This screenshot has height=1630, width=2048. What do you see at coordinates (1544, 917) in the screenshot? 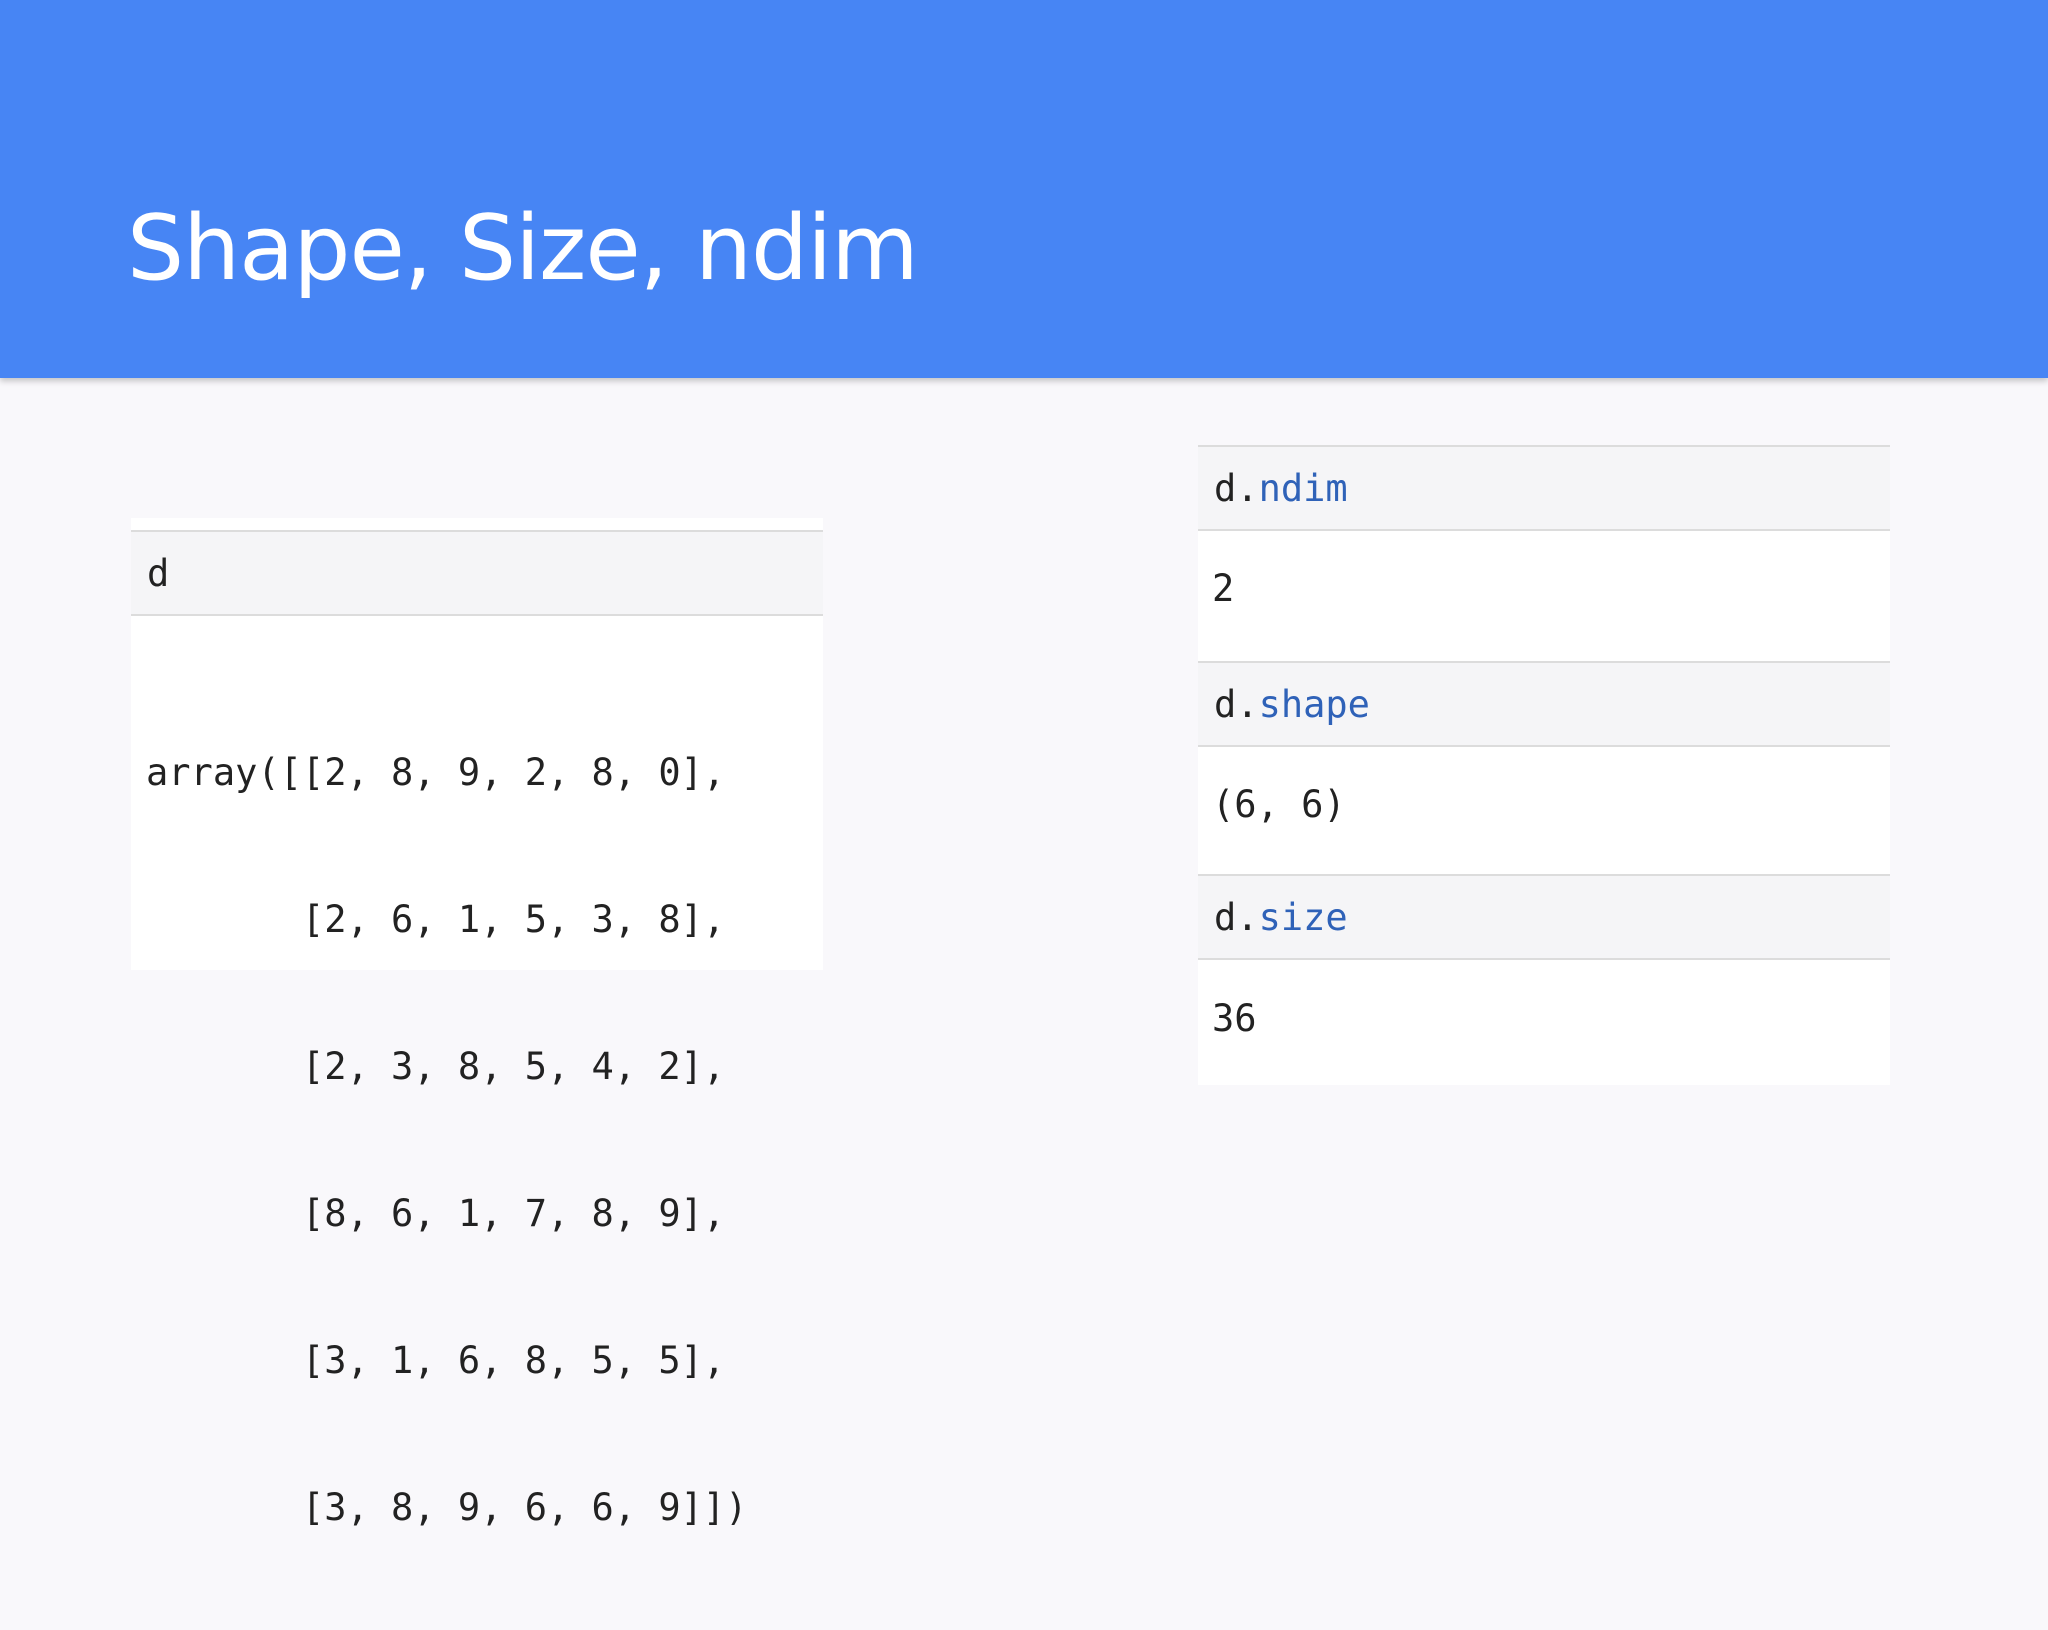
I see `code-input-size: d. size` at bounding box center [1544, 917].